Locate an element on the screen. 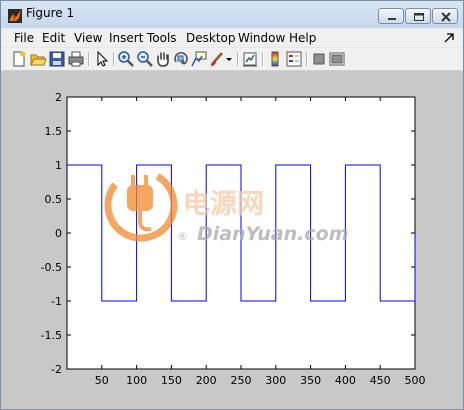 This screenshot has height=410, width=464. figure-toolbar is located at coordinates (232, 59).